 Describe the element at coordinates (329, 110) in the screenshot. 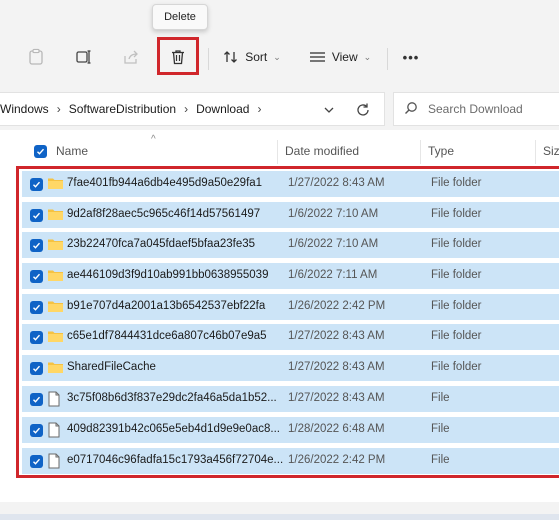

I see `address-dropdown-icon` at that location.